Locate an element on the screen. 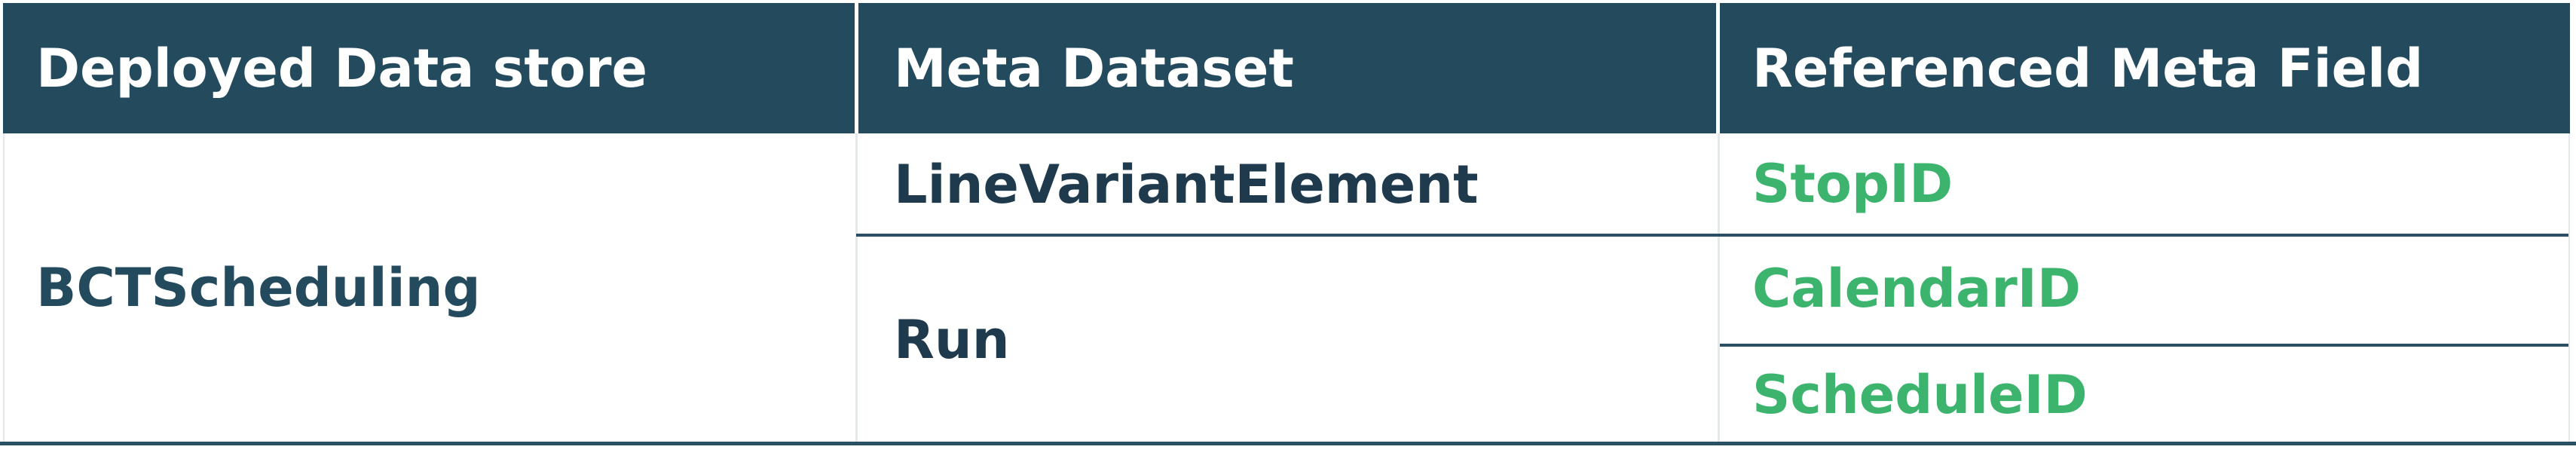  table-right-border is located at coordinates (2569, 287).